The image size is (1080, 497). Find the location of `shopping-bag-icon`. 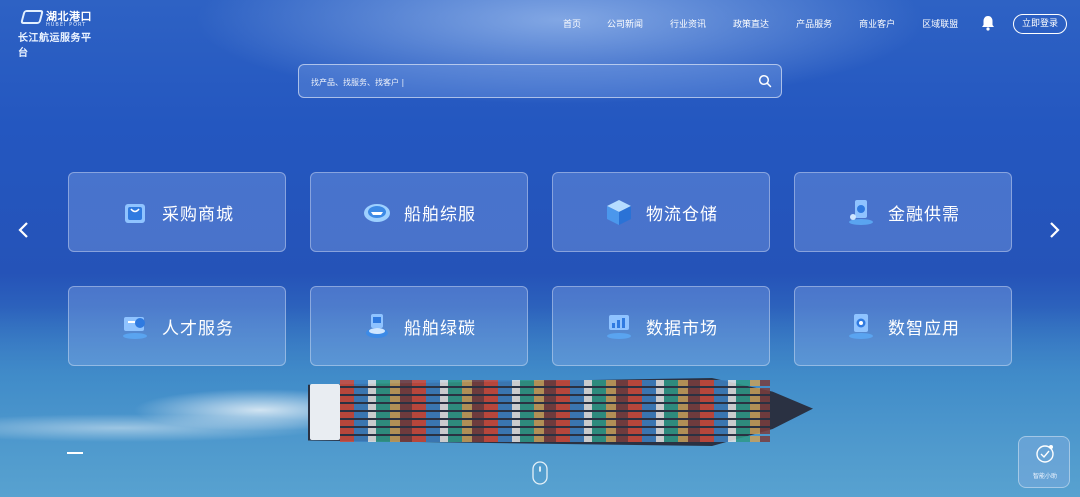

shopping-bag-icon is located at coordinates (135, 213).